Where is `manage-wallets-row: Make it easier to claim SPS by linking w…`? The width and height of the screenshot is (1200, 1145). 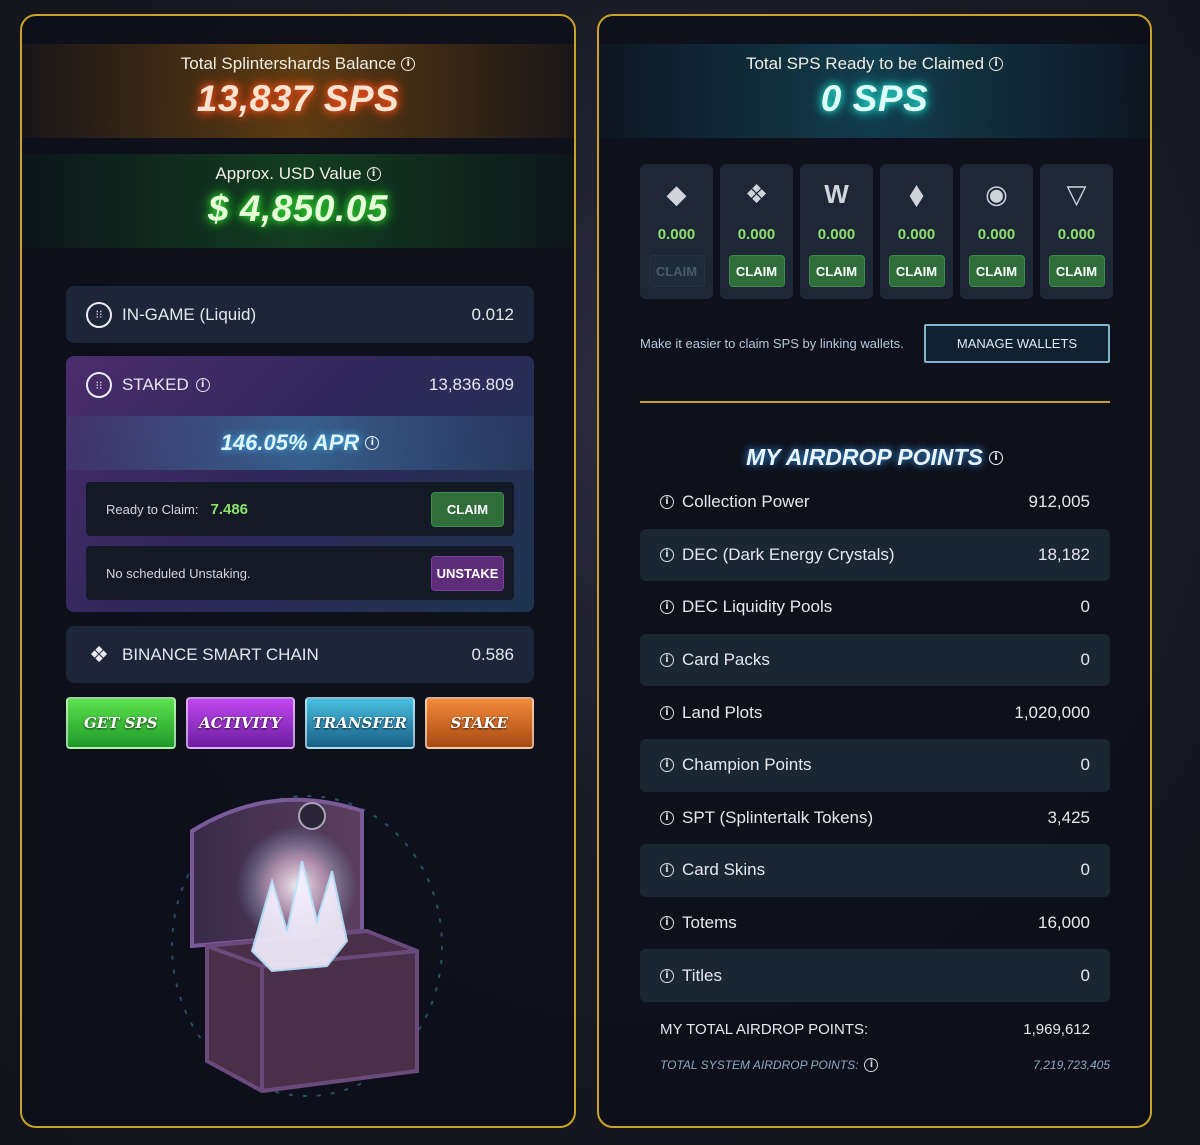
manage-wallets-row: Make it easier to claim SPS by linking w… is located at coordinates (875, 343).